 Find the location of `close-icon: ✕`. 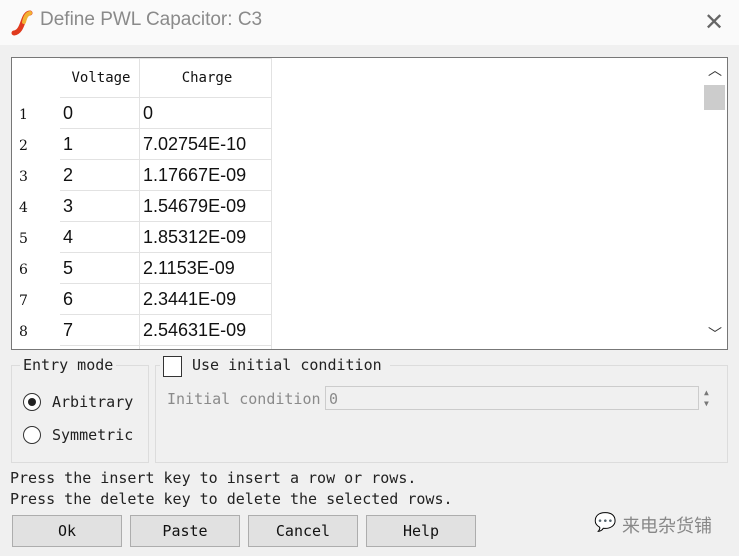

close-icon: ✕ is located at coordinates (714, 22).